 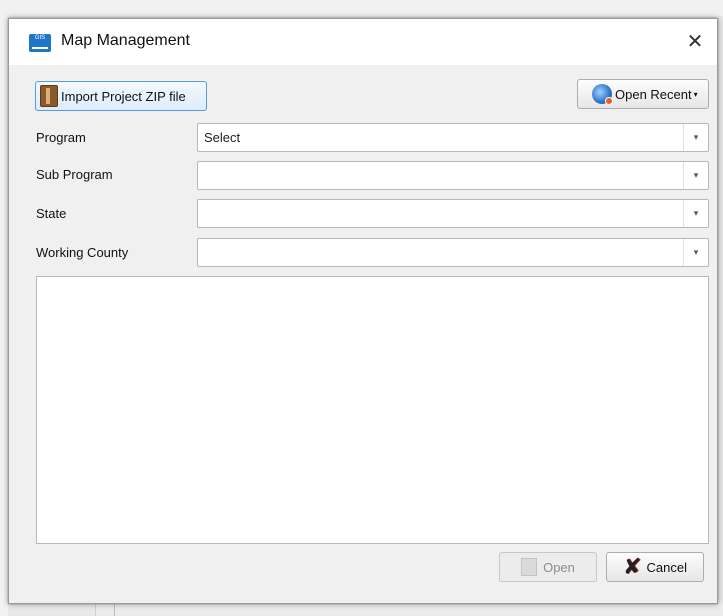 I want to click on cancel-button: ✘ Cancel, so click(x=655, y=567).